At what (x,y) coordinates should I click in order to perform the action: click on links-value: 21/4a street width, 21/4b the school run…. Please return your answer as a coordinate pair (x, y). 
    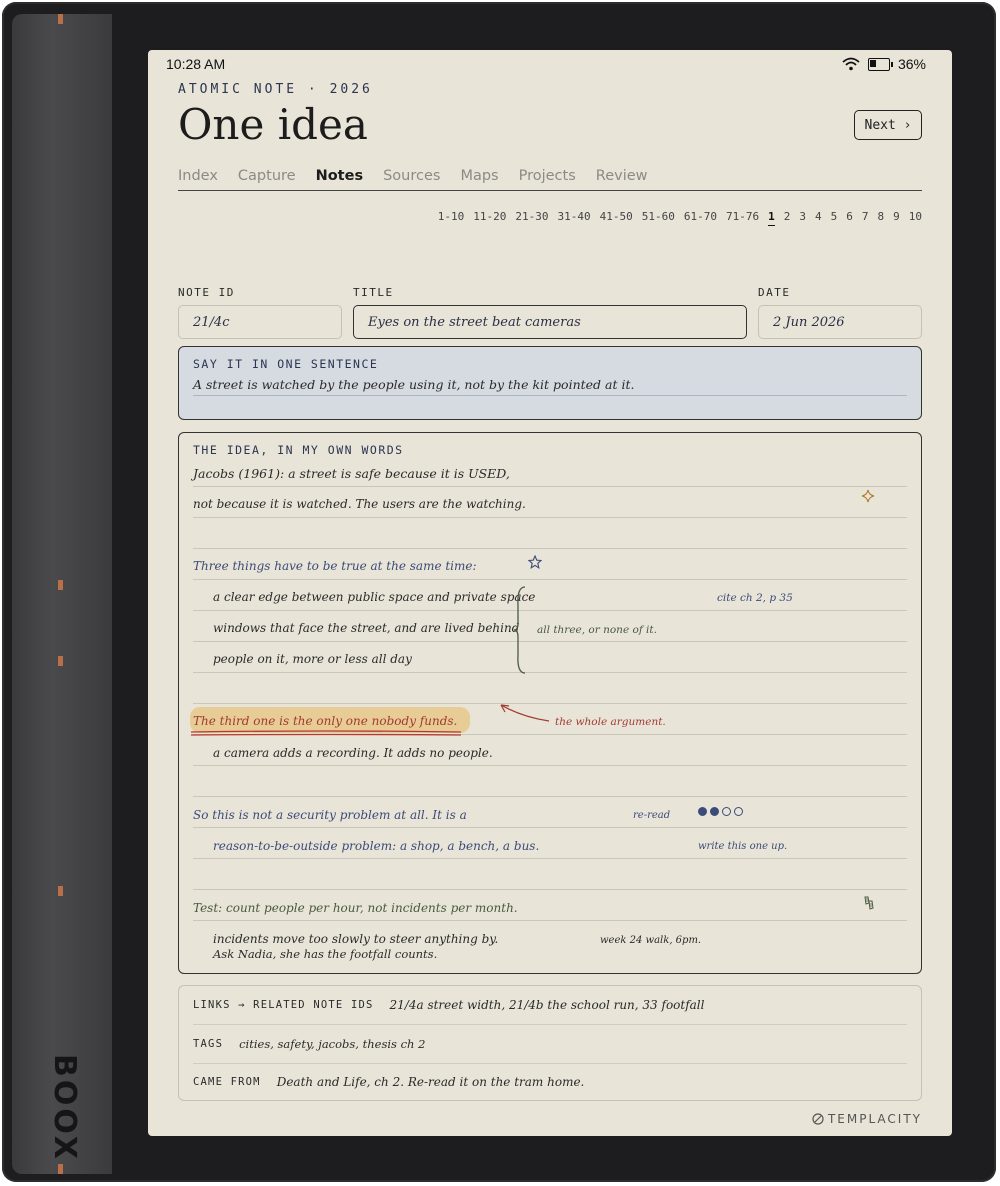
    Looking at the image, I should click on (547, 1005).